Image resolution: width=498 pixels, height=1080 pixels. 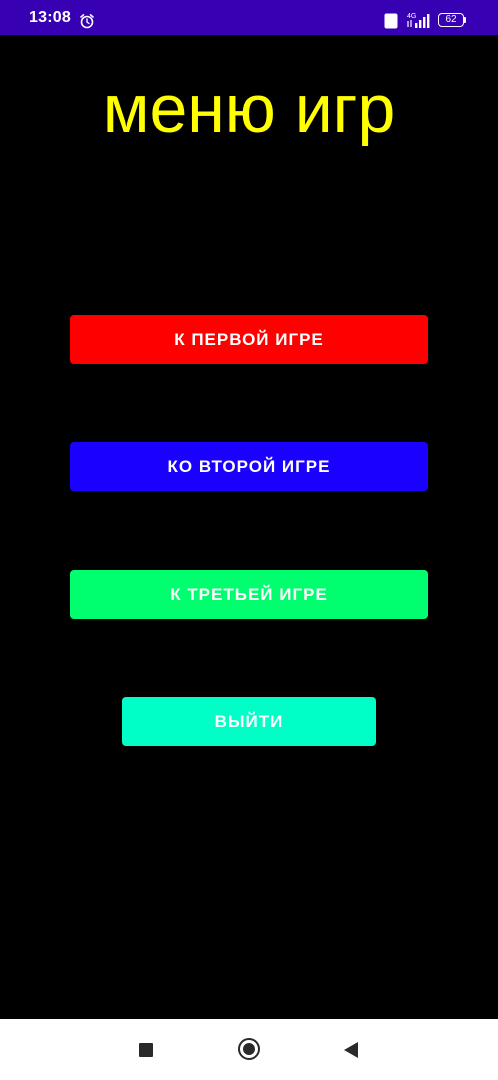 I want to click on signal-icon: 4G, so click(x=418, y=20).